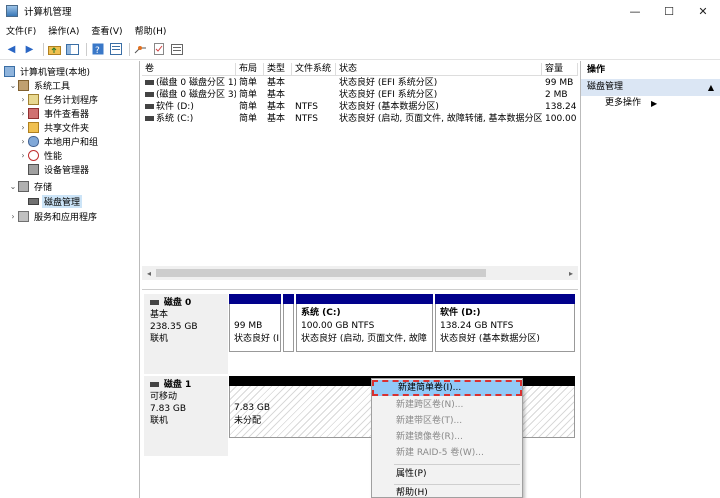  I want to click on more-actions-item: 更多操作 ▶, so click(650, 103).